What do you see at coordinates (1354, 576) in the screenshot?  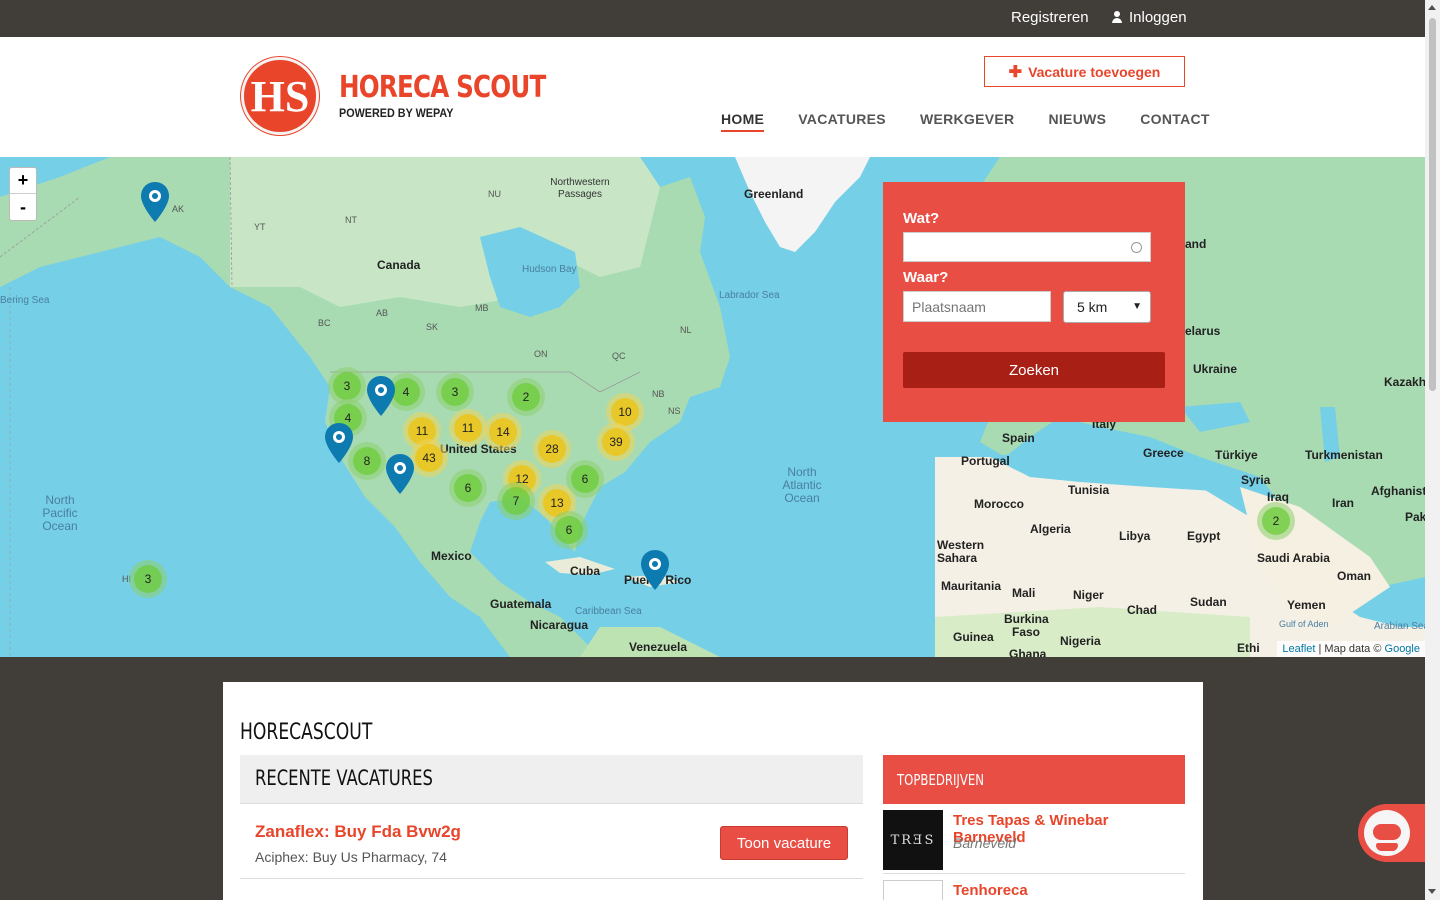 I see `map-label: Oman` at bounding box center [1354, 576].